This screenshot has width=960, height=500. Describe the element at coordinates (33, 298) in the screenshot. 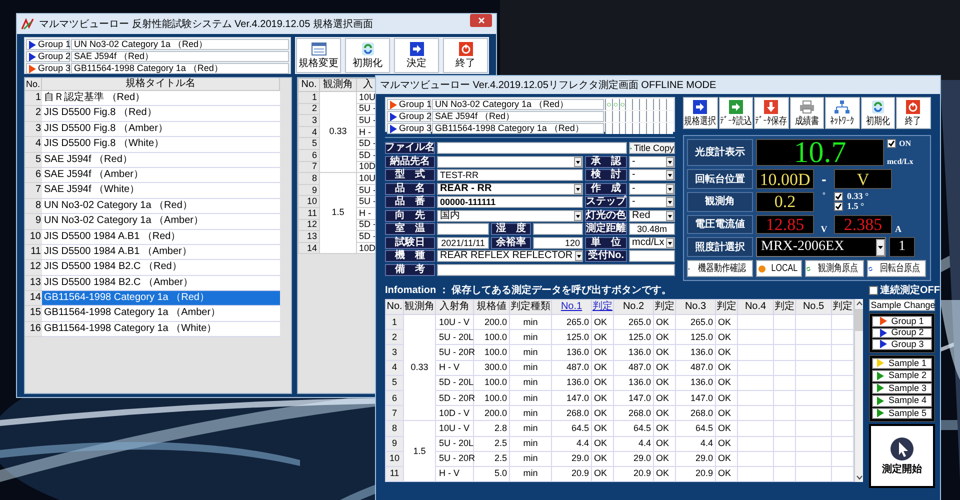

I see `row-number: 14` at that location.